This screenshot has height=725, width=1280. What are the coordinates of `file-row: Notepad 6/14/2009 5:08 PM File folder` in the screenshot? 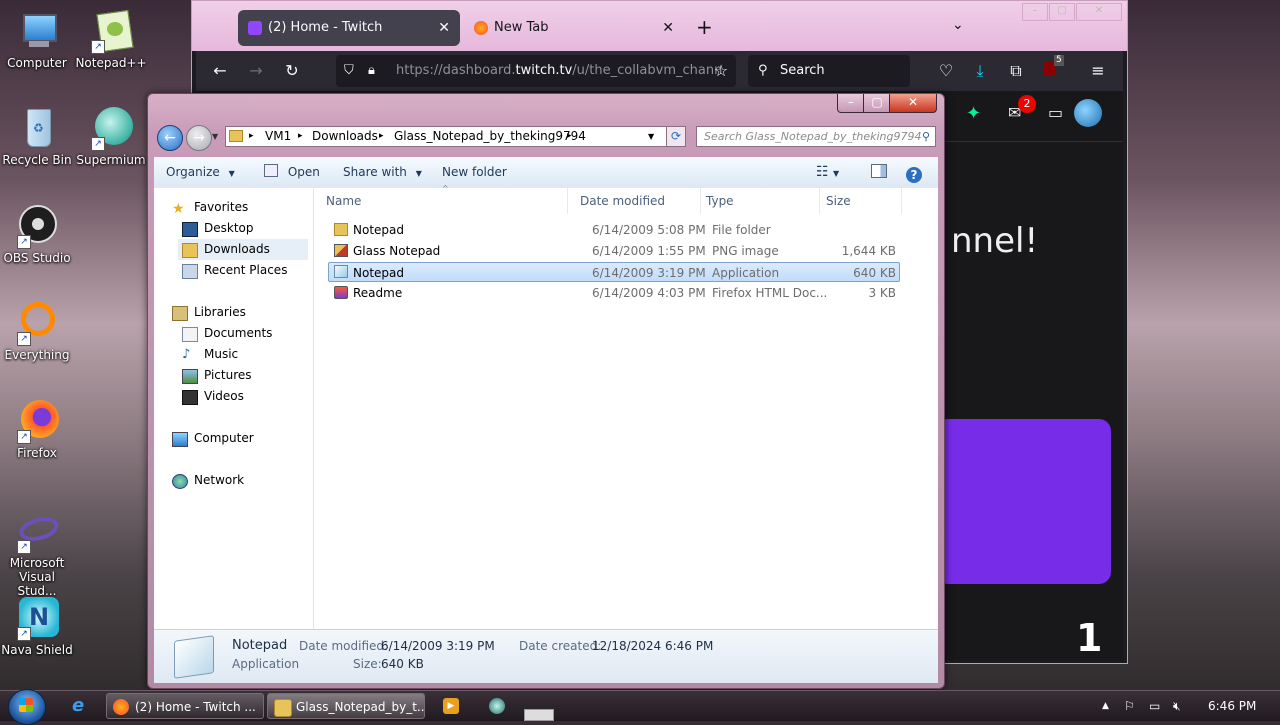 It's located at (614, 230).